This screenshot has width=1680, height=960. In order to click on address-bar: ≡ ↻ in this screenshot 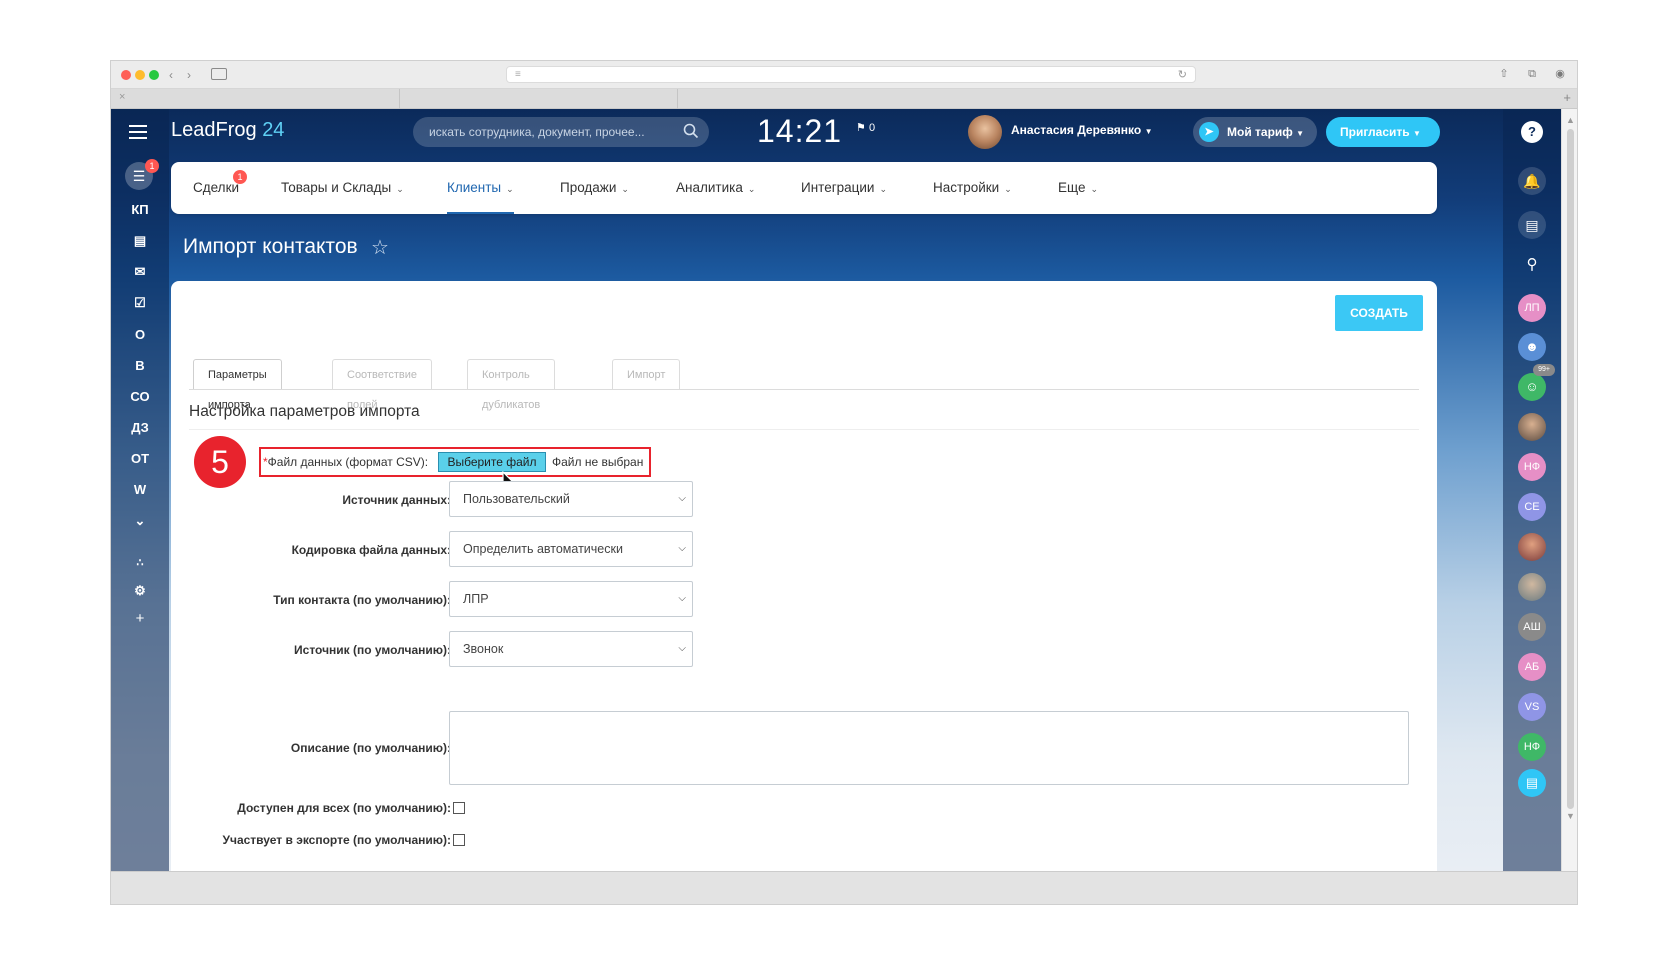, I will do `click(851, 74)`.